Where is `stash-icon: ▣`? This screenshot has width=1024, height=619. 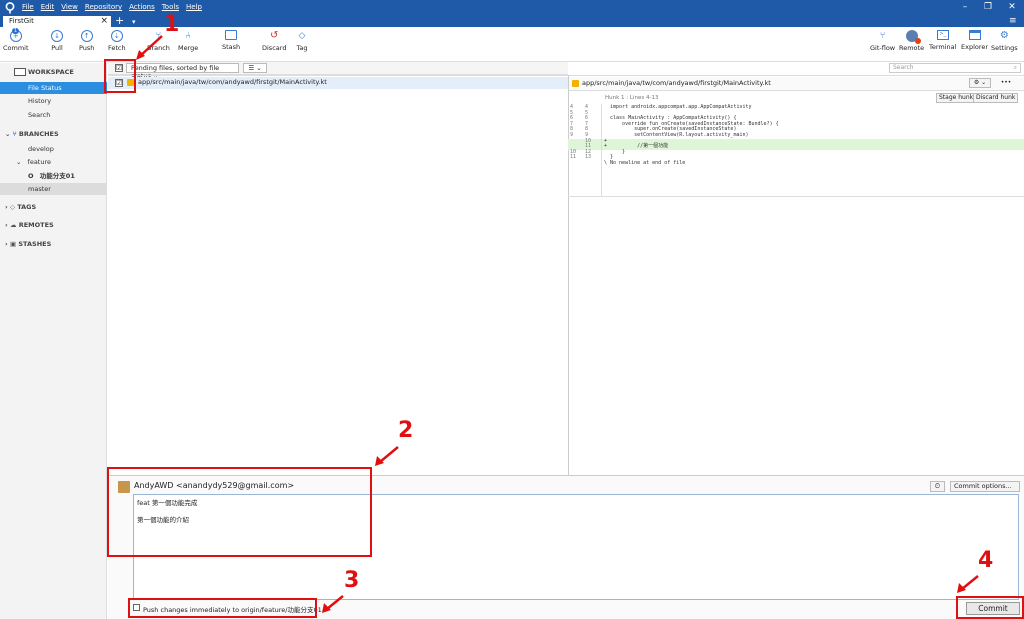 stash-icon: ▣ is located at coordinates (13, 244).